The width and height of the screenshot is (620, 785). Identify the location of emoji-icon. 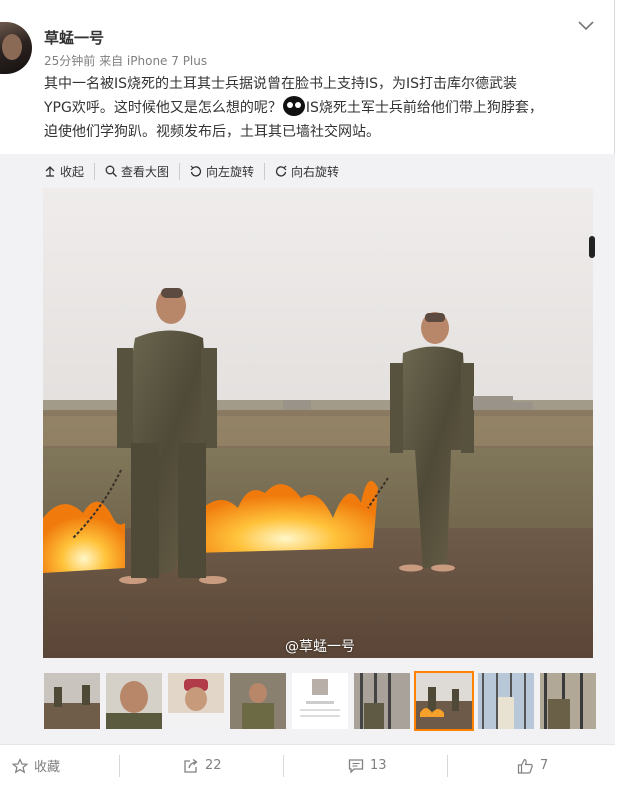
(293, 106).